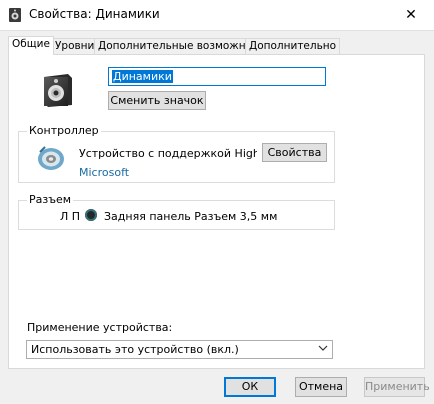 This screenshot has height=404, width=434. What do you see at coordinates (94, 14) in the screenshot?
I see `window-title: Свойства: Динамики` at bounding box center [94, 14].